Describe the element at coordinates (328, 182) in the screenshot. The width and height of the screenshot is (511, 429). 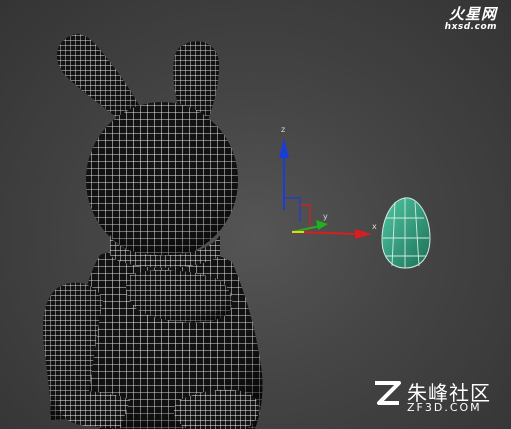
I see `transform-gizmo: z y x` at that location.